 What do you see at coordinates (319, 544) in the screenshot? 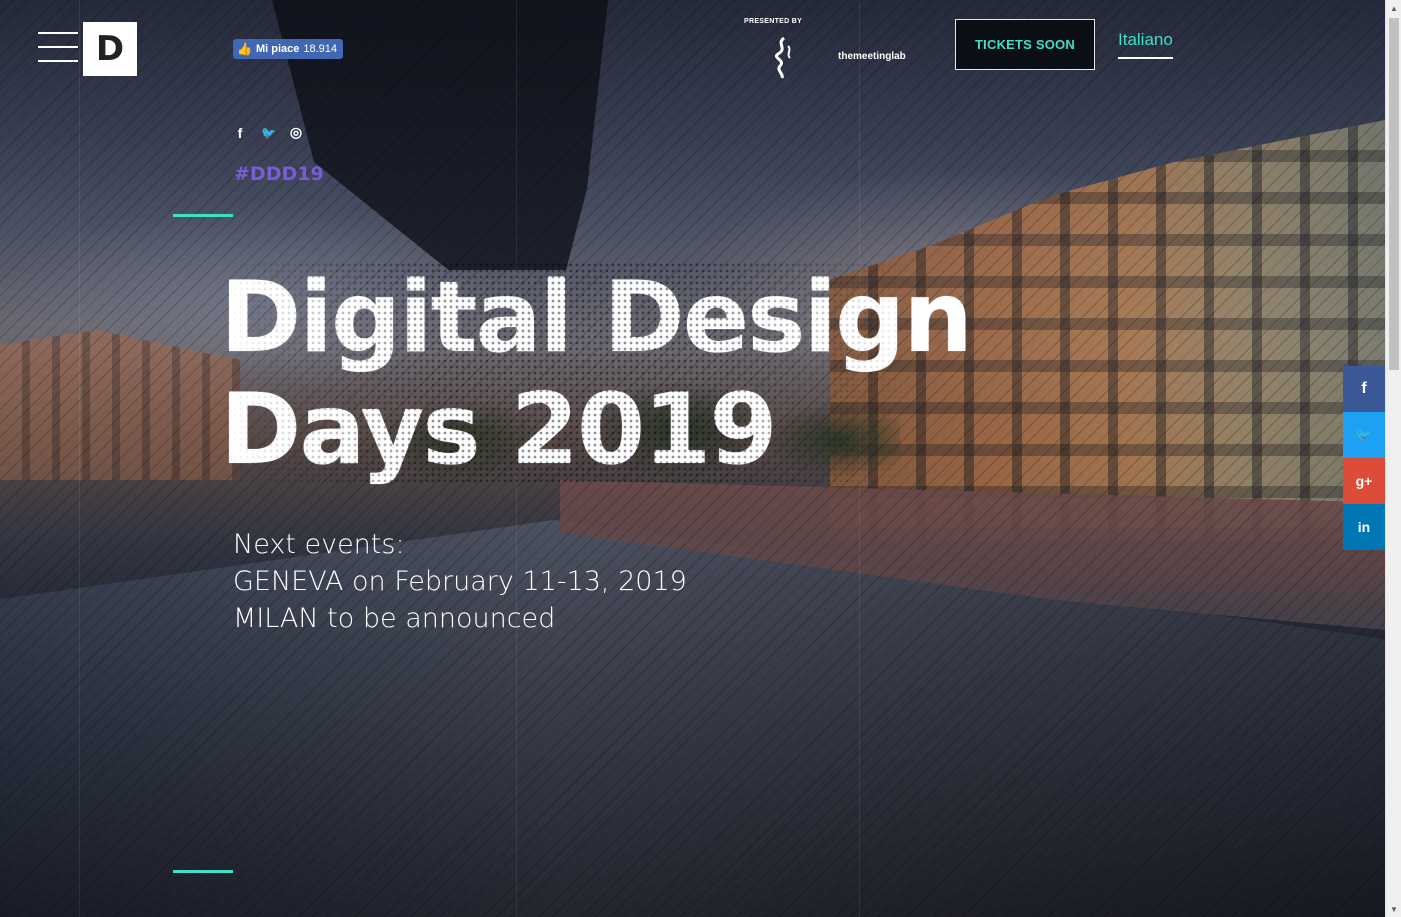
I see `next-events-heading: Next events:` at bounding box center [319, 544].